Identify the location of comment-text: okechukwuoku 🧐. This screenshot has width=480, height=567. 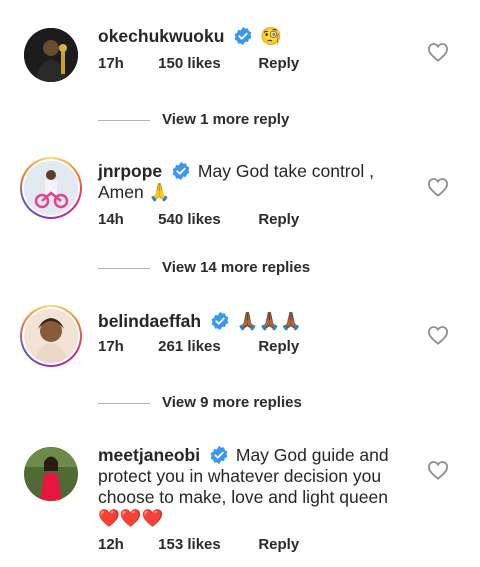
(248, 37).